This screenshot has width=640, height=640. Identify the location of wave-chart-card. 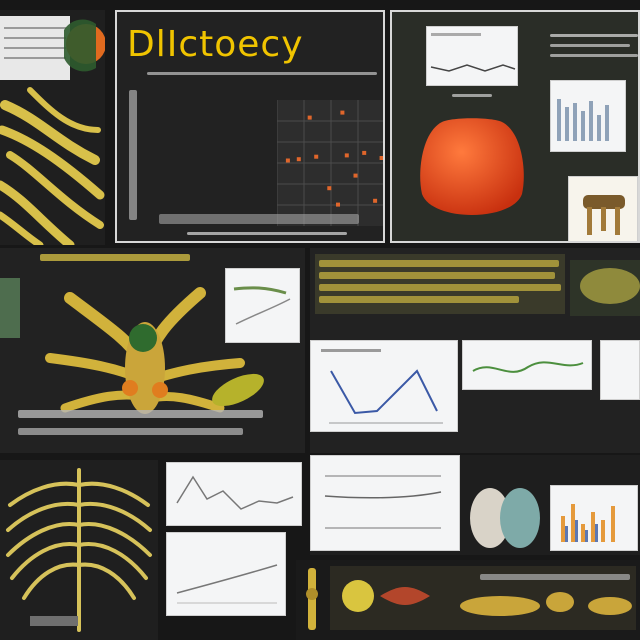
(527, 365).